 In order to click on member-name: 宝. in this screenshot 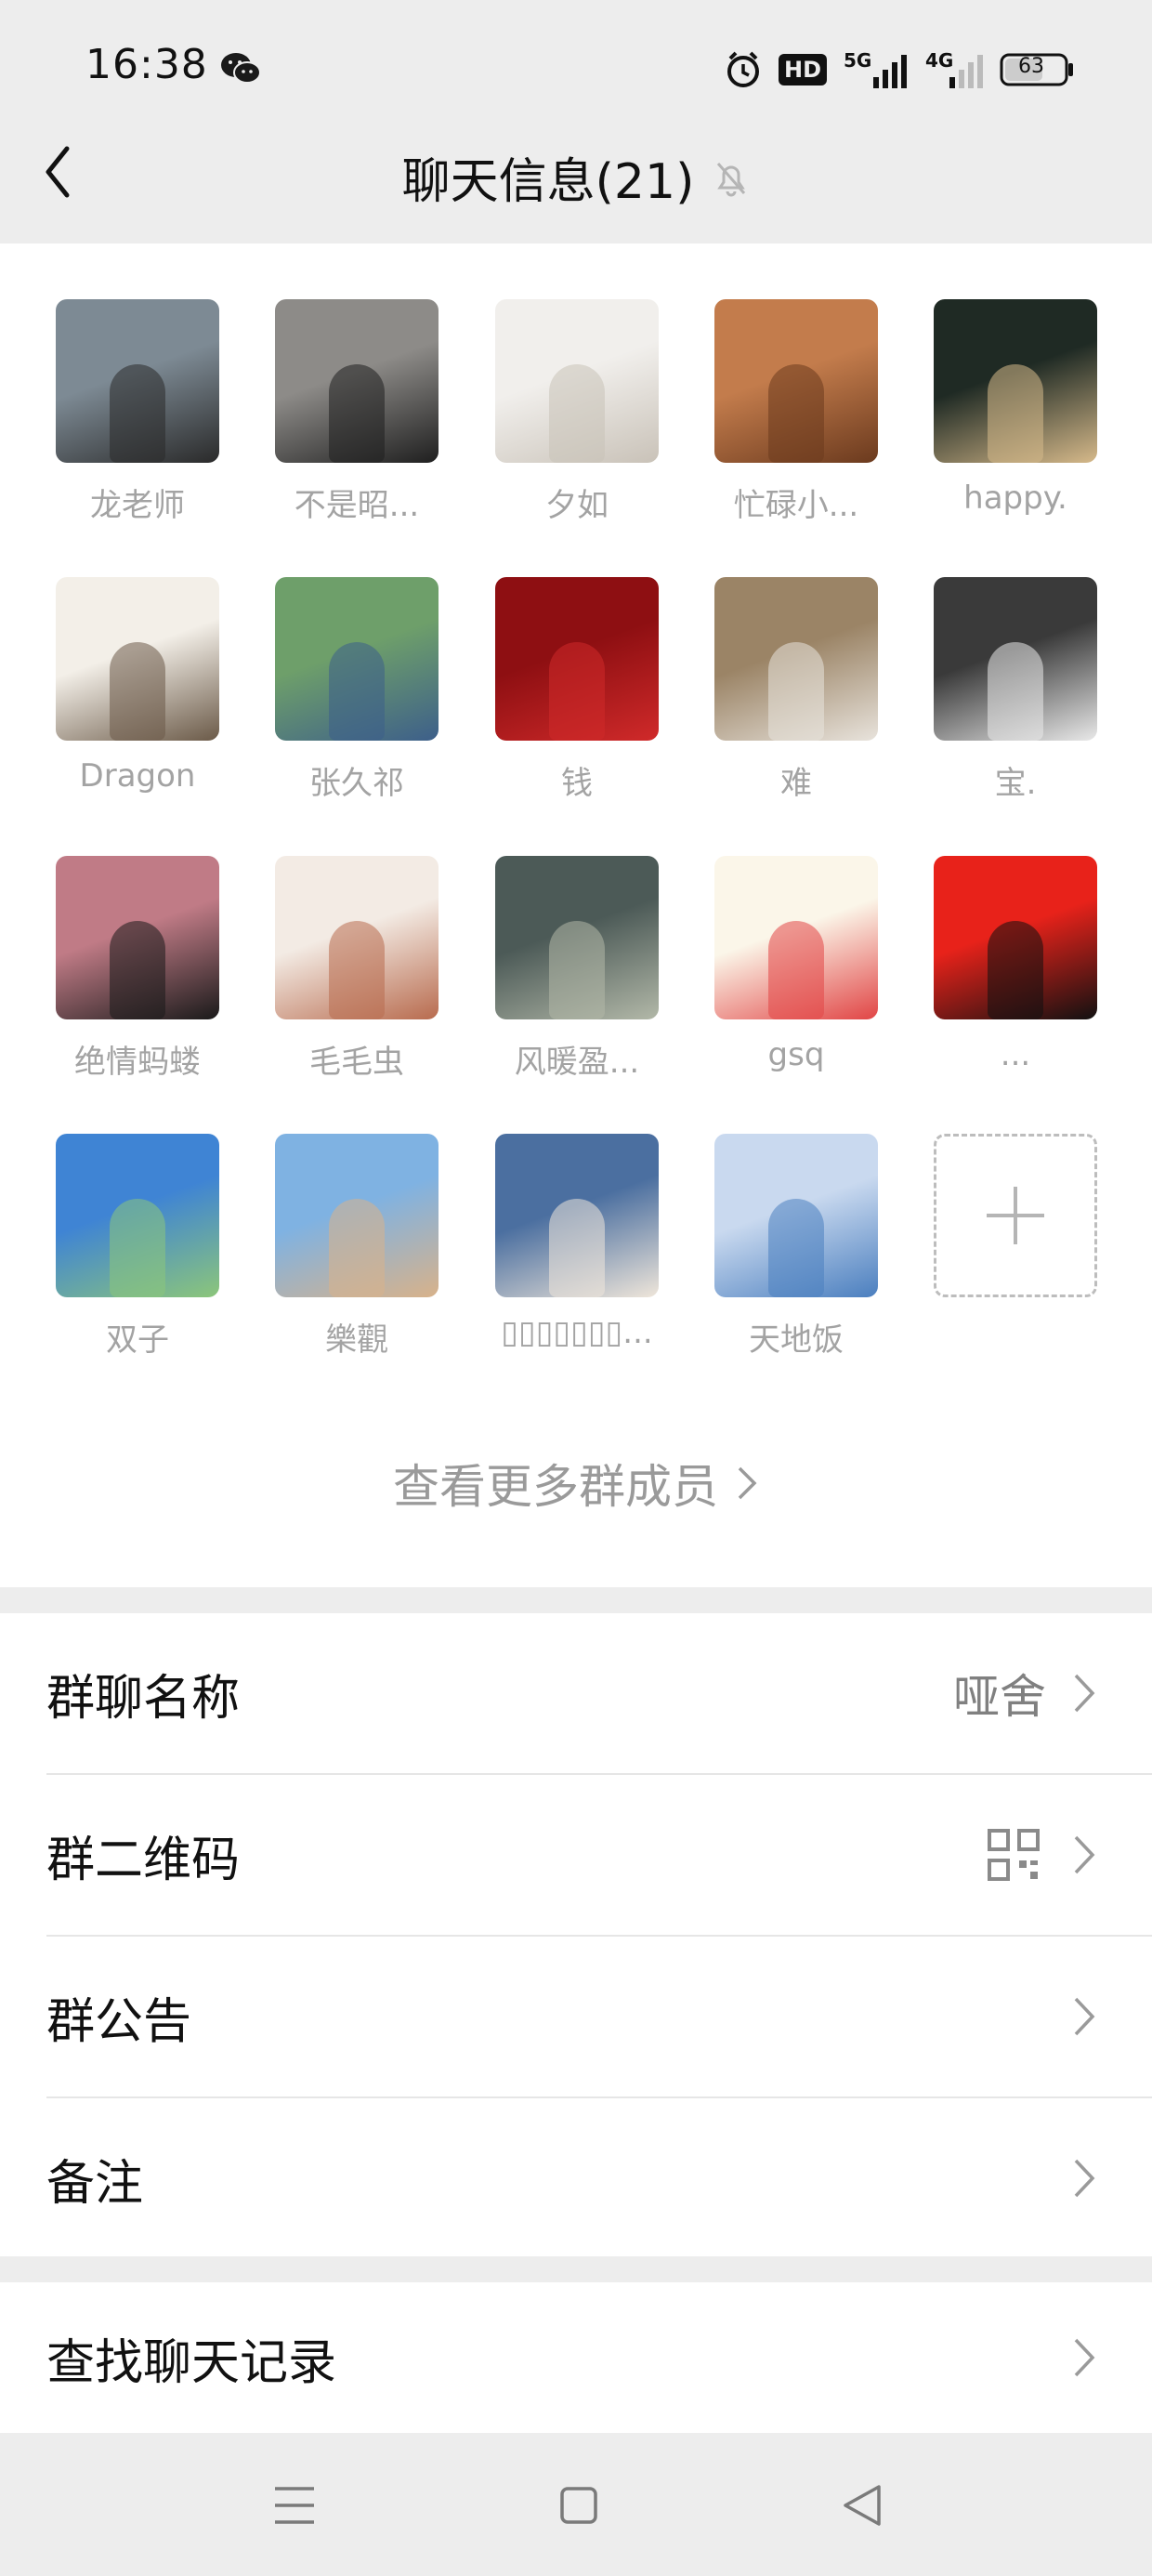, I will do `click(1015, 783)`.